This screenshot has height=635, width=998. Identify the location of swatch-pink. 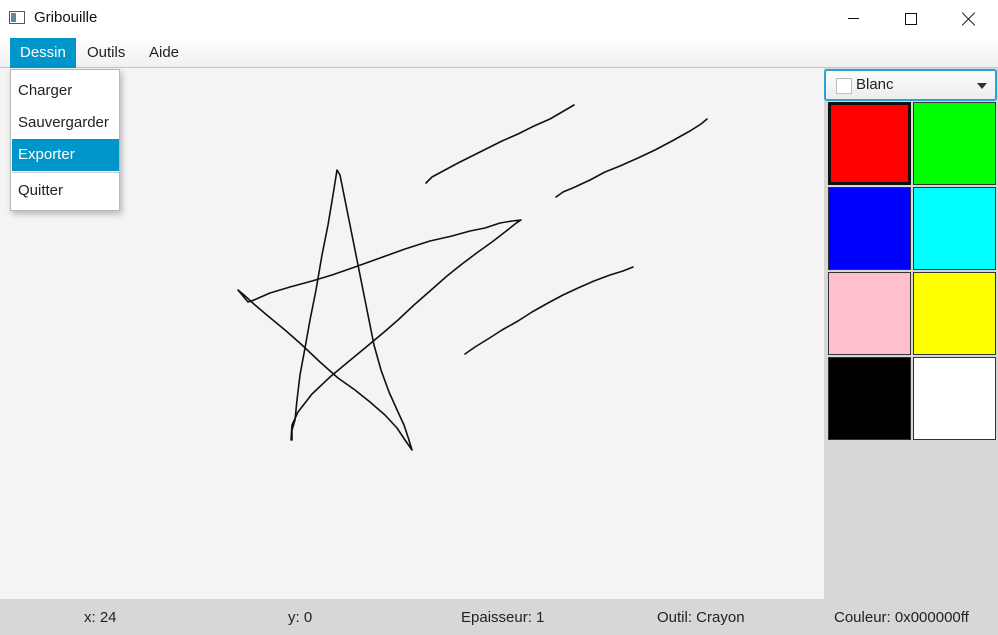
(869, 313).